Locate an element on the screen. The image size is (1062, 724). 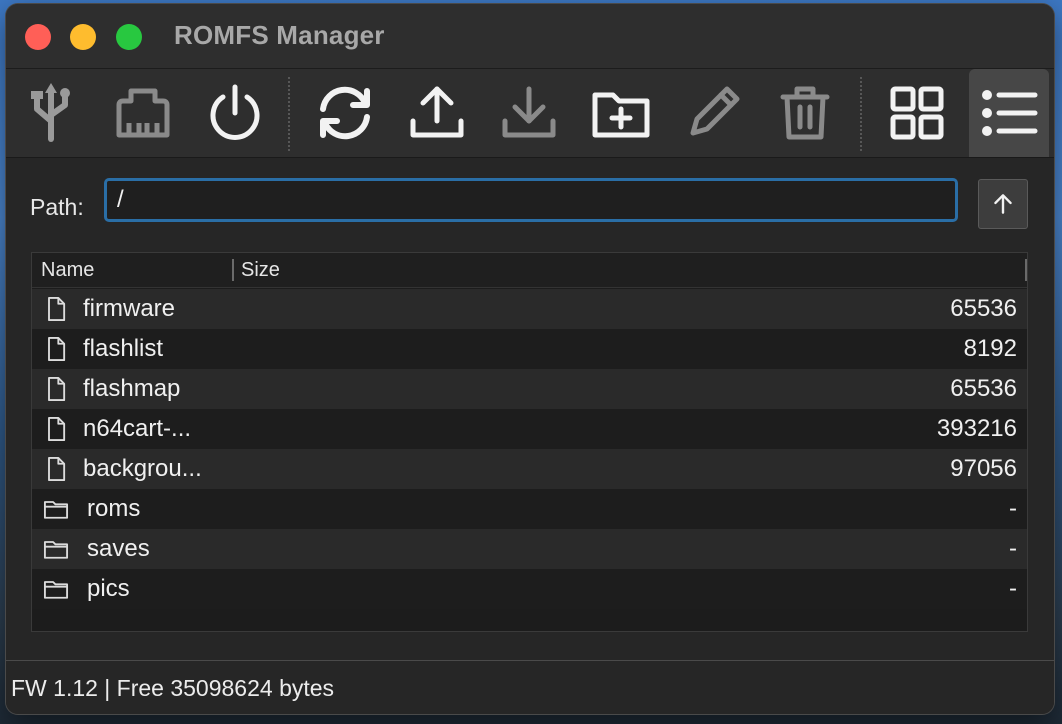
rename-pencil-icon is located at coordinates (715, 111).